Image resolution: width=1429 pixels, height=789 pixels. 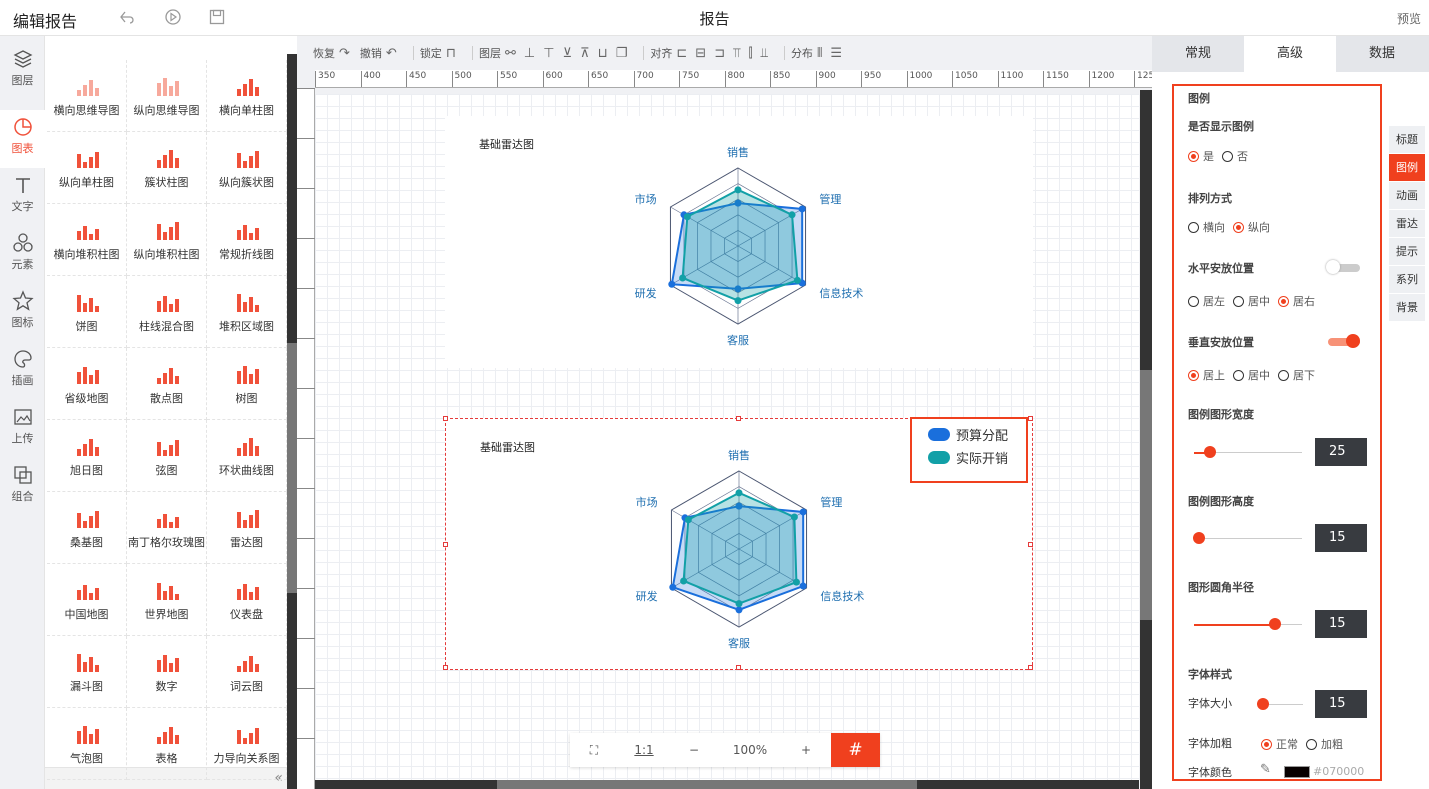 What do you see at coordinates (1201, 156) in the screenshot?
I see `show-legend-yes: 是` at bounding box center [1201, 156].